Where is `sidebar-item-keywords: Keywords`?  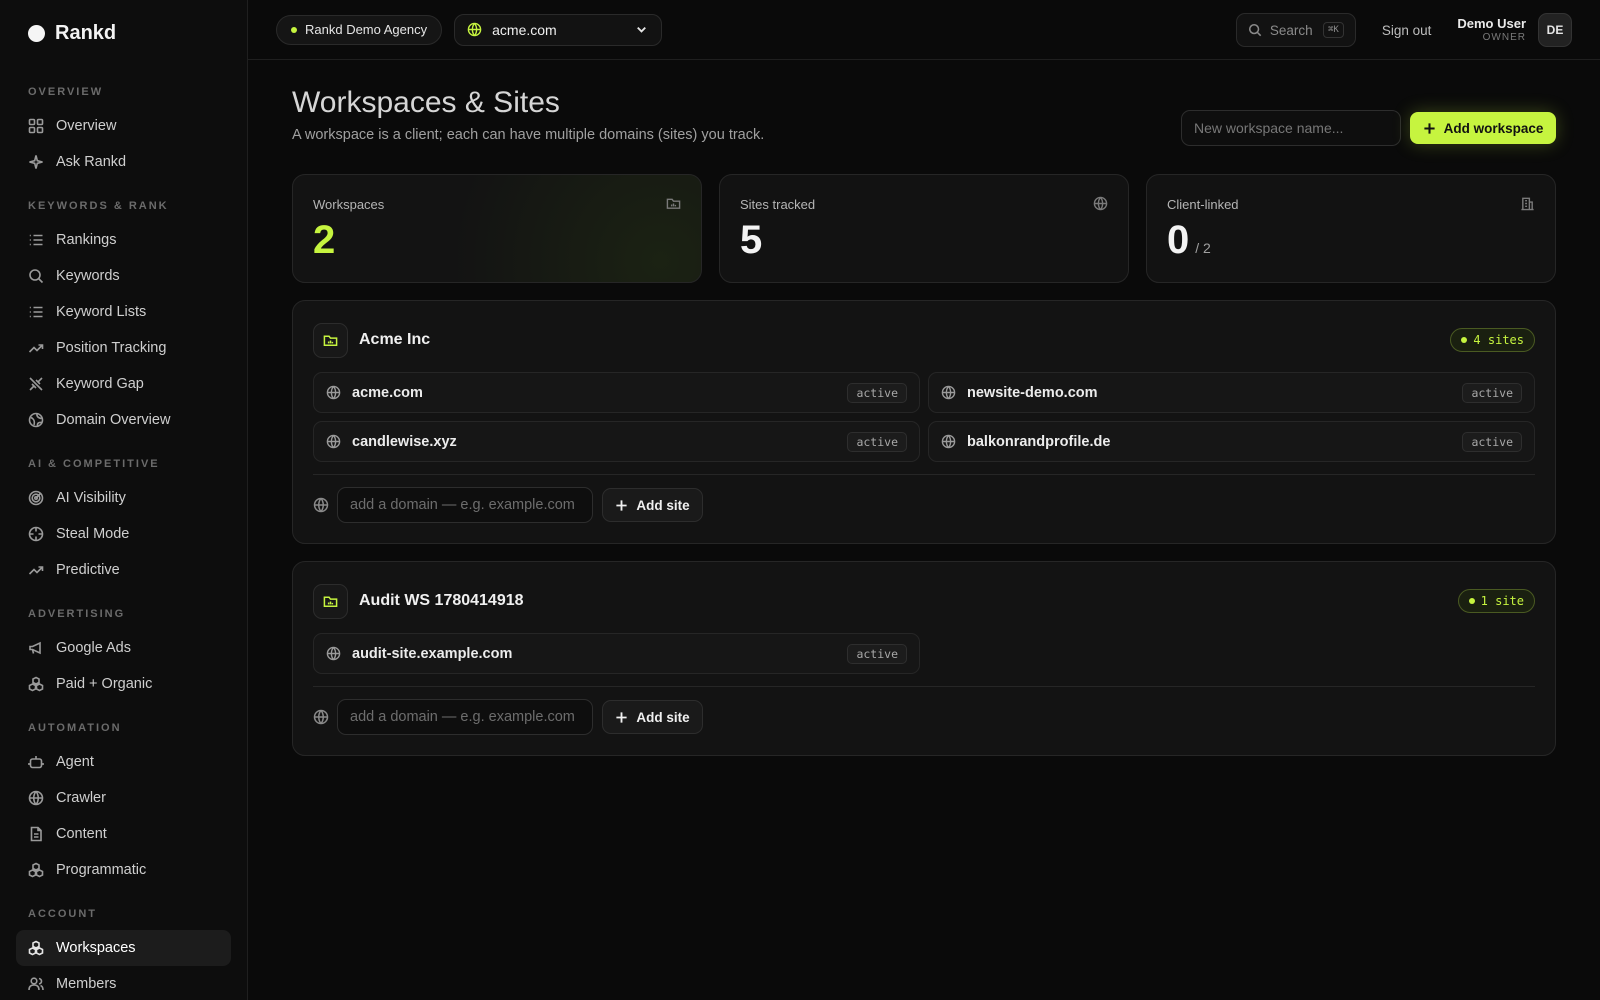 sidebar-item-keywords: Keywords is located at coordinates (123, 276).